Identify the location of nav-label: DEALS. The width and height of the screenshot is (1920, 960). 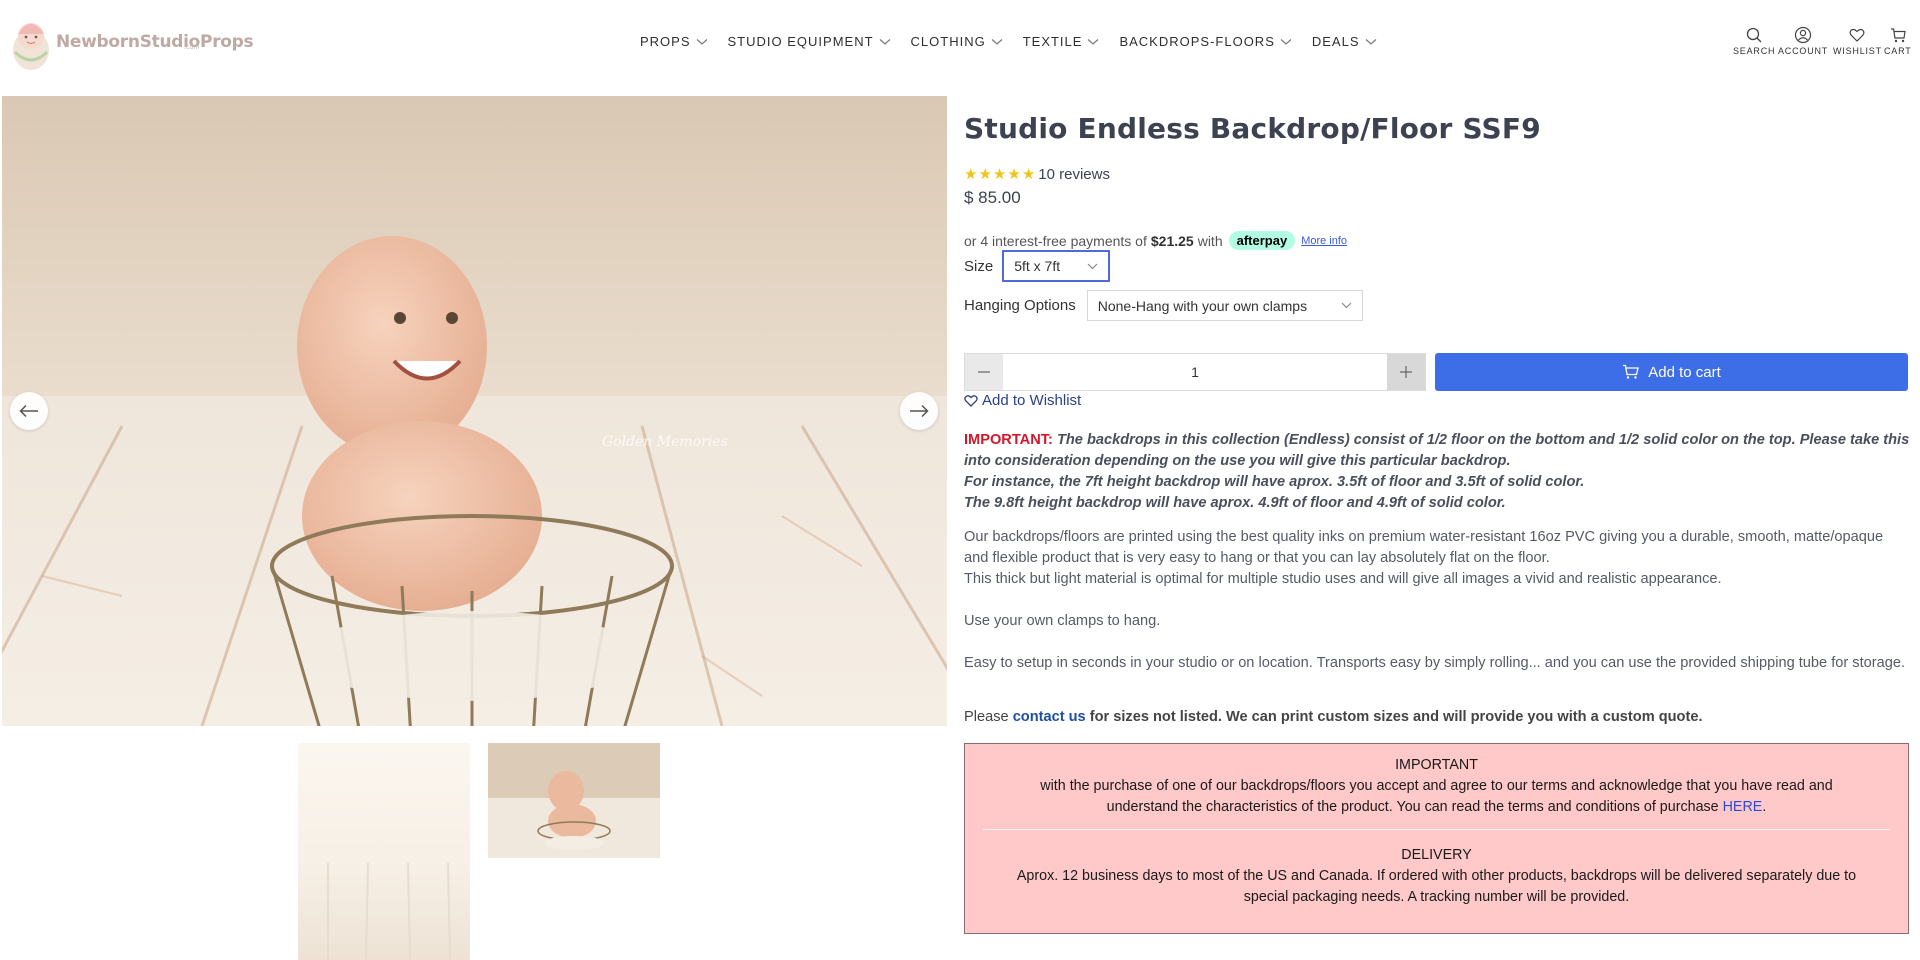
(1335, 41).